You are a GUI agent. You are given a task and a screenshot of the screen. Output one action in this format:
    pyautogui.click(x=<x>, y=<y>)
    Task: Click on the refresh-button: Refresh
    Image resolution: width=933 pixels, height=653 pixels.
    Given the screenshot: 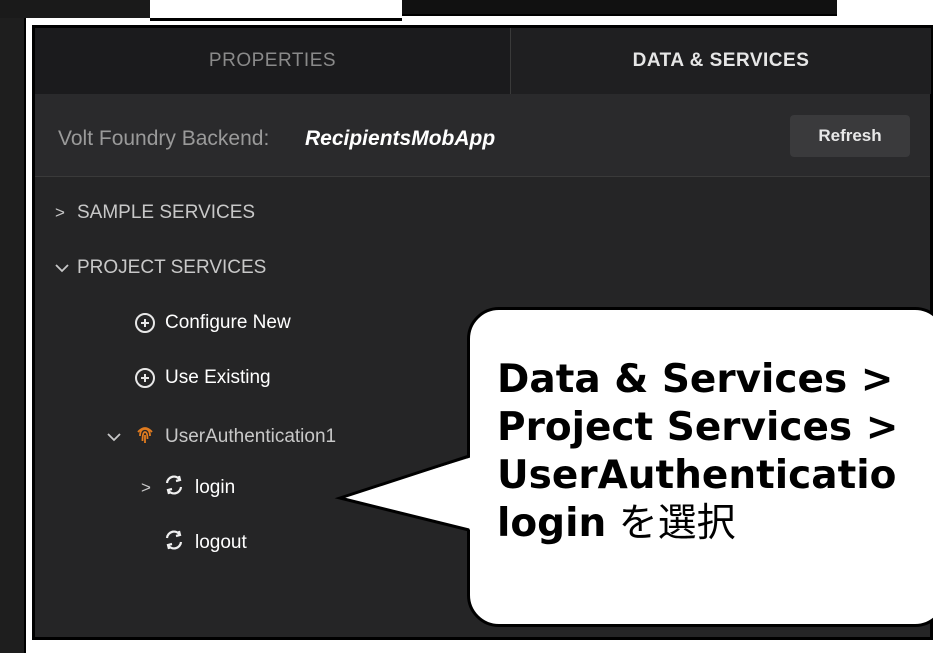 What is the action you would take?
    pyautogui.click(x=850, y=136)
    